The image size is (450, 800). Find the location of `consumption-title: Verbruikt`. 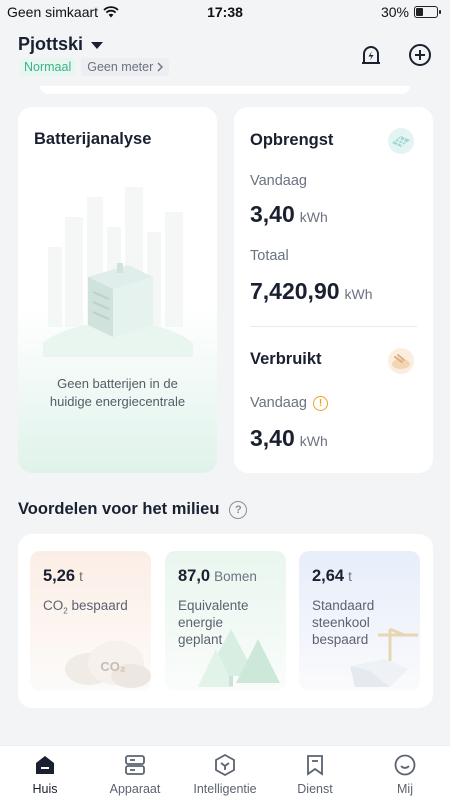

consumption-title: Verbruikt is located at coordinates (286, 359).